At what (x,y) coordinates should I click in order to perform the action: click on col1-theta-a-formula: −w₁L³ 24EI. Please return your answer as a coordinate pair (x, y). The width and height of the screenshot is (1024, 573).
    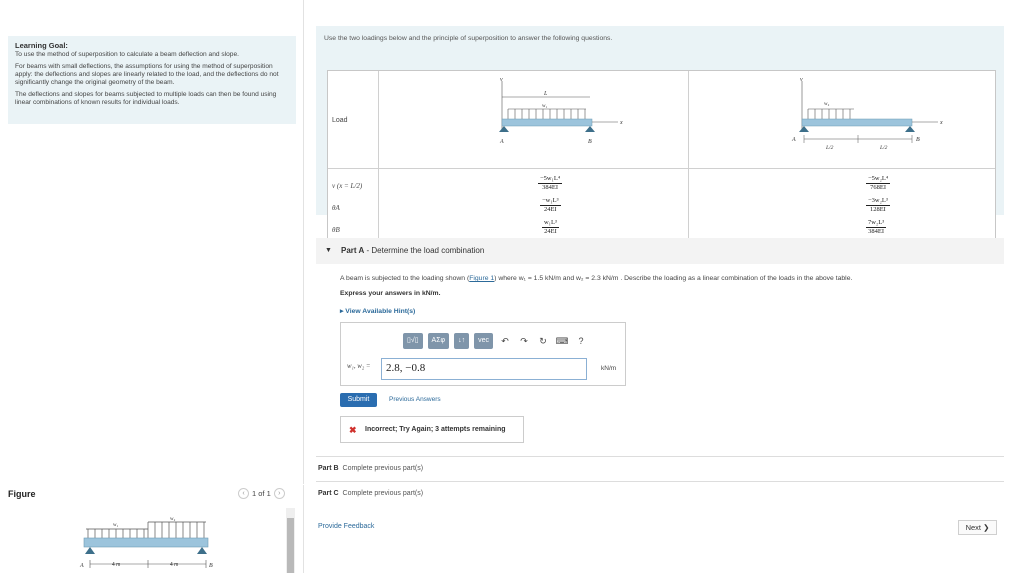
    Looking at the image, I should click on (550, 205).